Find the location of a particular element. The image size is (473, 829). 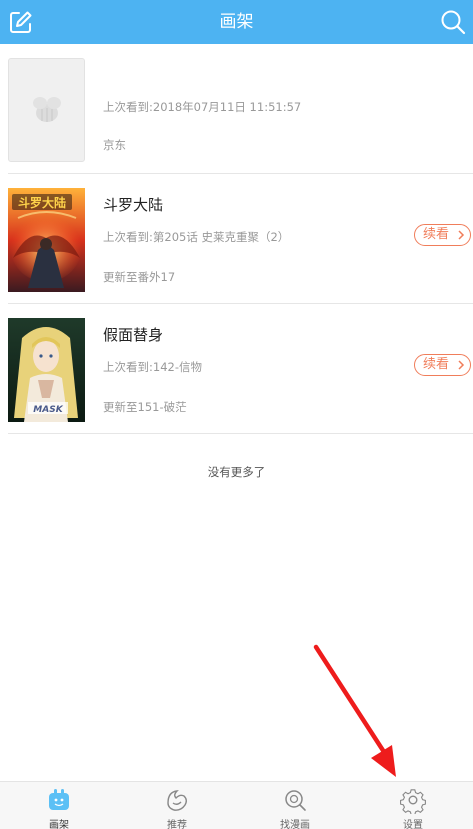

last-read: 上次看到:142-信物 is located at coordinates (152, 367).